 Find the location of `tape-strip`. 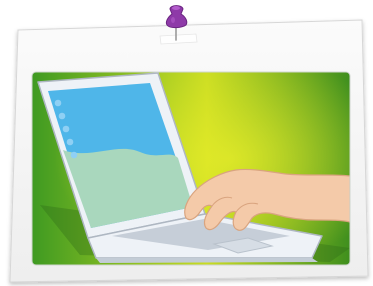

tape-strip is located at coordinates (178, 39).